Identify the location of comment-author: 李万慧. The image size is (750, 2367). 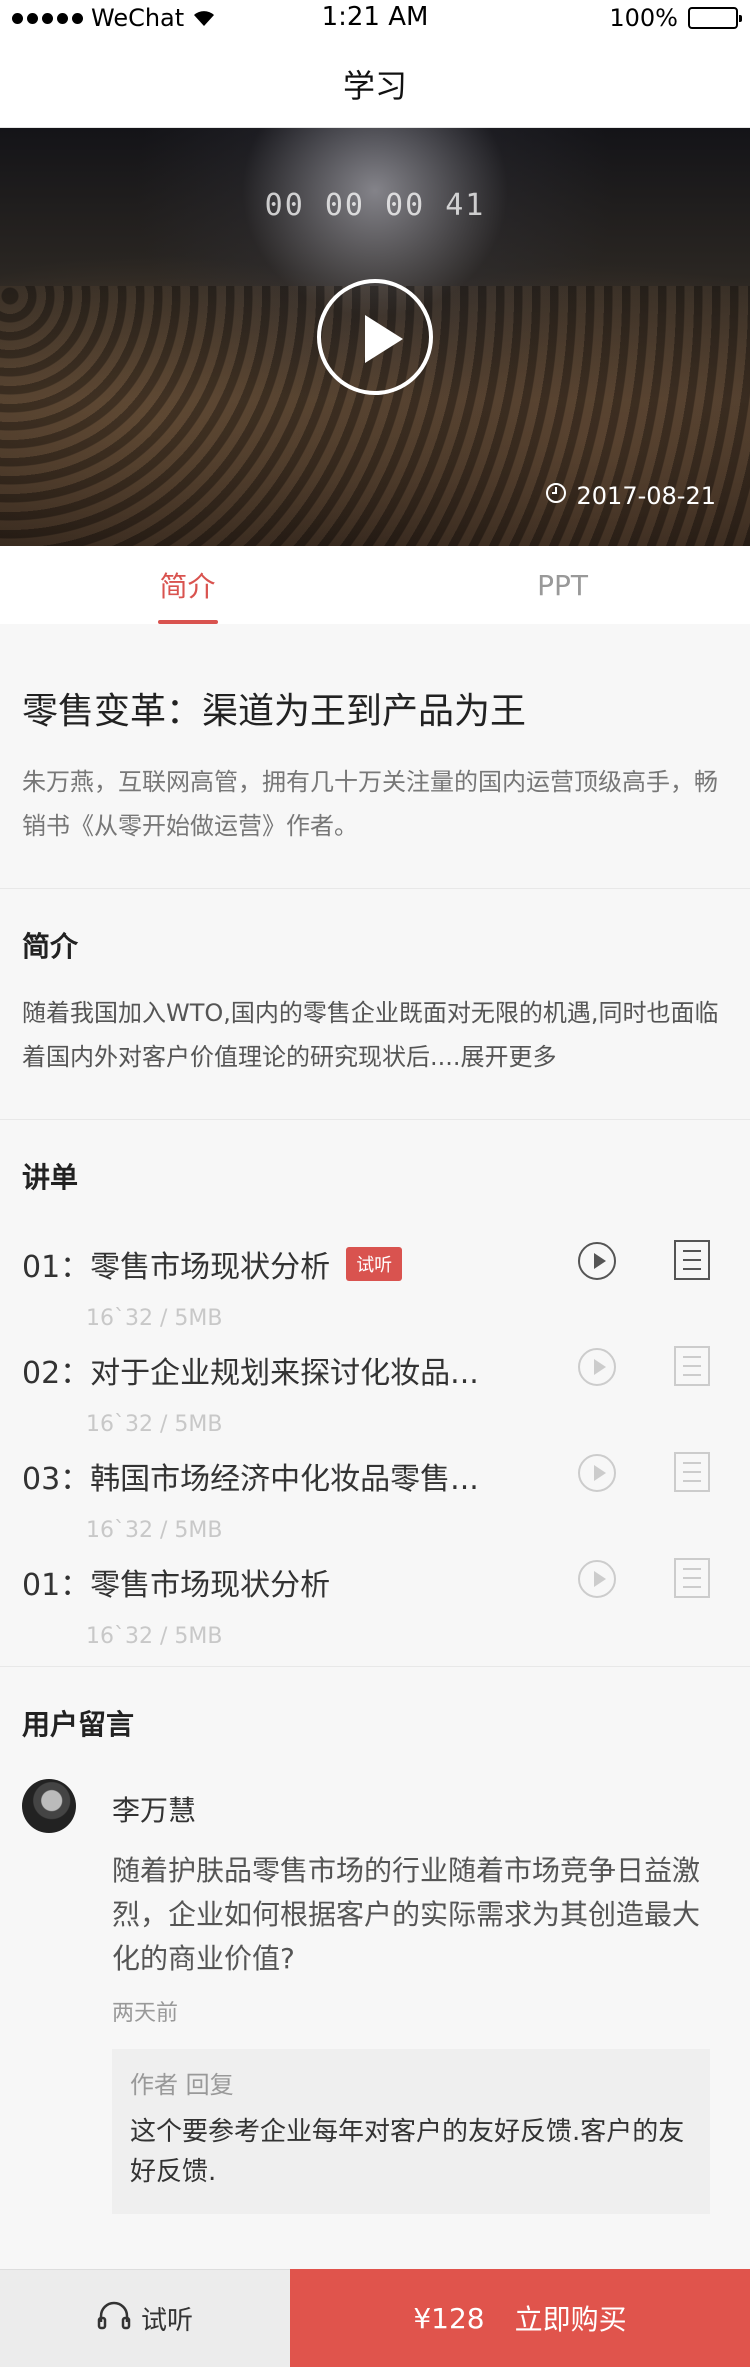
(154, 1810).